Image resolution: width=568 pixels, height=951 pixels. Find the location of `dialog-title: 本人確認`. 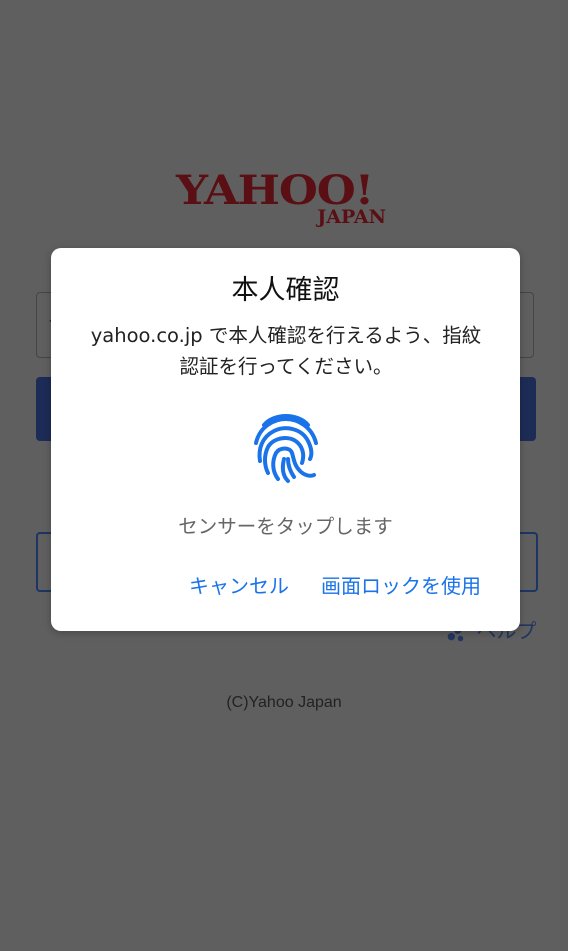

dialog-title: 本人確認 is located at coordinates (285, 290).